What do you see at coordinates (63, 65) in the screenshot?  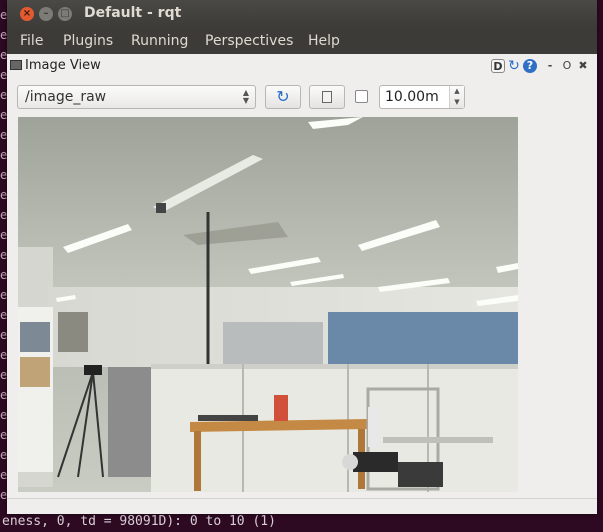 I see `panel-title: Image View` at bounding box center [63, 65].